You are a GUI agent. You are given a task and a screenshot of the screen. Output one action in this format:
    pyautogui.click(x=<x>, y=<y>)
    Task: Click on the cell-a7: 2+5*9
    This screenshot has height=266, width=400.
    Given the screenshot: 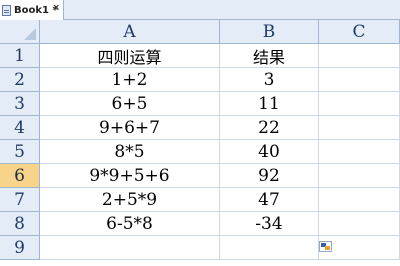 What is the action you would take?
    pyautogui.click(x=130, y=200)
    